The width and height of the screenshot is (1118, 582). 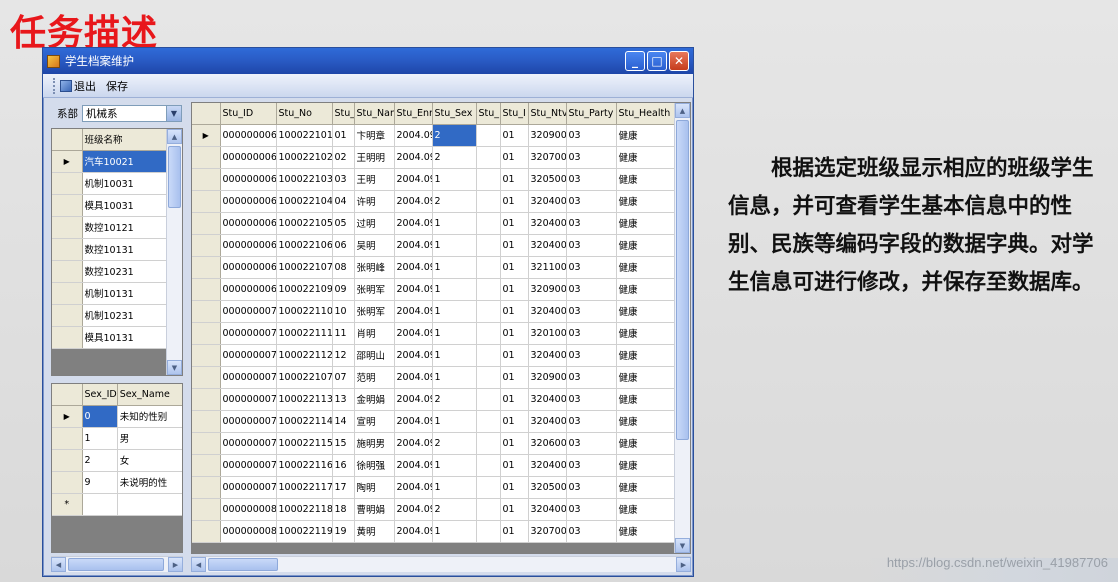 What do you see at coordinates (248, 333) in the screenshot?
I see `table-cell: 0000000072` at bounding box center [248, 333].